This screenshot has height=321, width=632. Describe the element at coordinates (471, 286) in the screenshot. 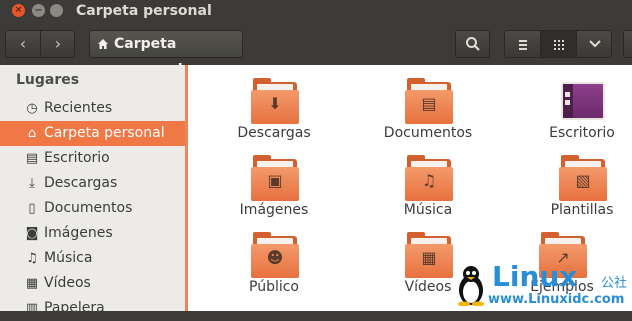

I see `penguin-logo` at that location.